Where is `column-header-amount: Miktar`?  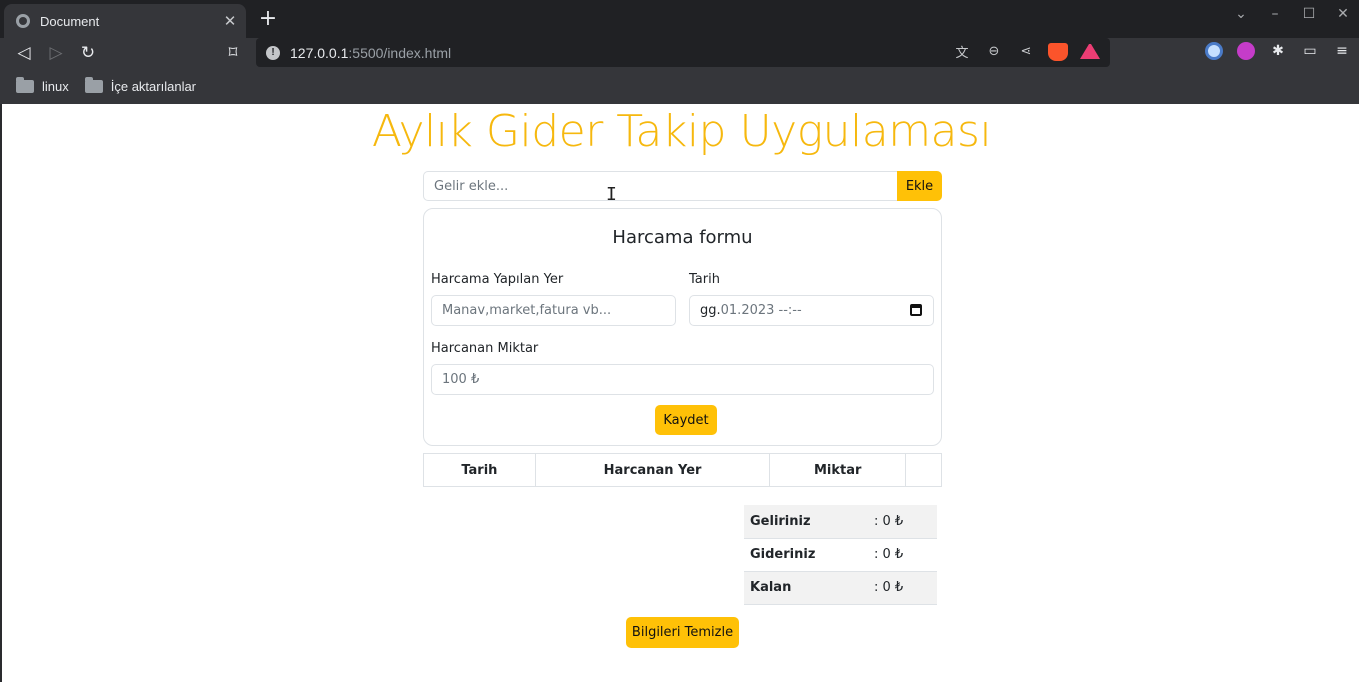 column-header-amount: Miktar is located at coordinates (838, 470).